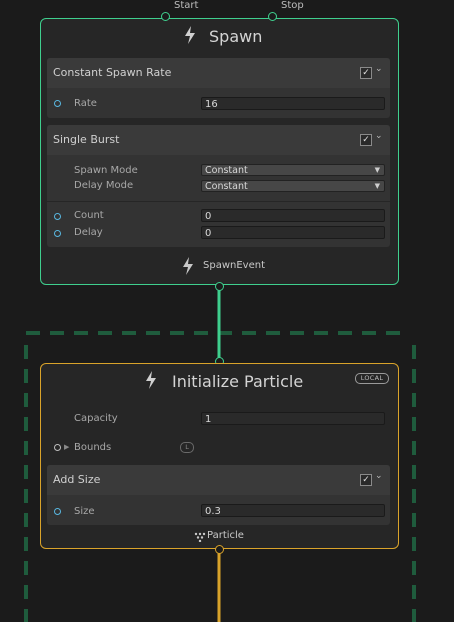  Describe the element at coordinates (293, 510) in the screenshot. I see `size-field: 0.3` at that location.